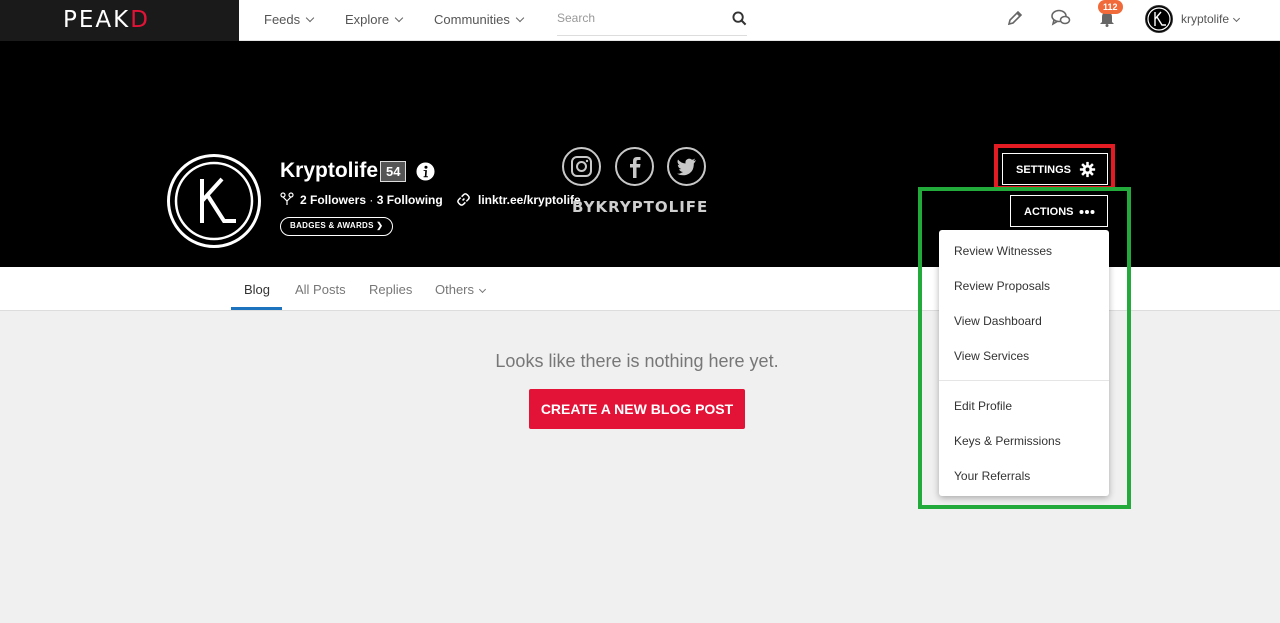  I want to click on follow-stats: 2 Followers · 3 Following, so click(361, 199).